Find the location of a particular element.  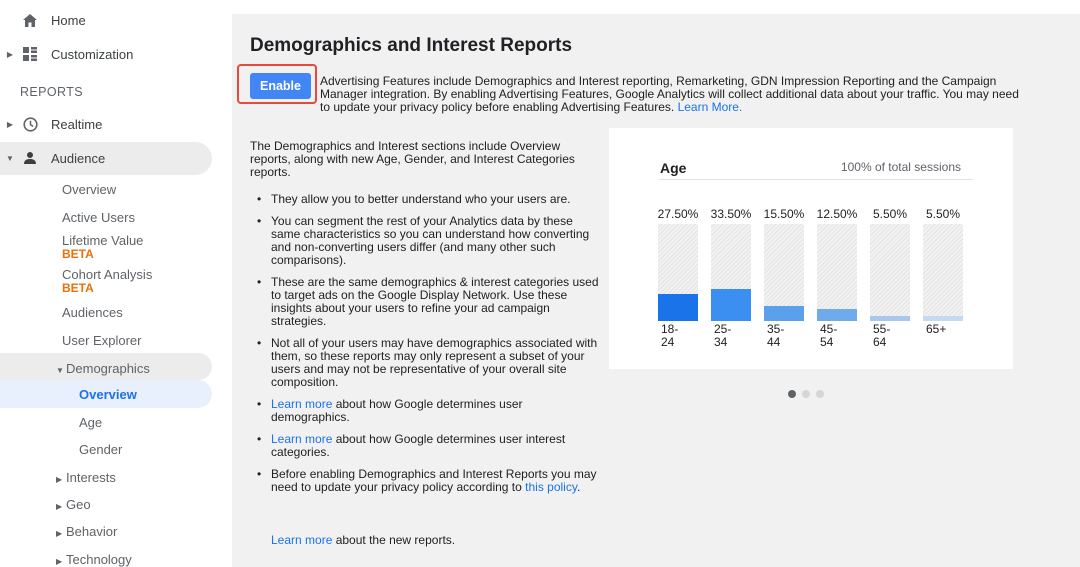

sidebar-item-audience-row: ▼ Audience is located at coordinates (106, 158).